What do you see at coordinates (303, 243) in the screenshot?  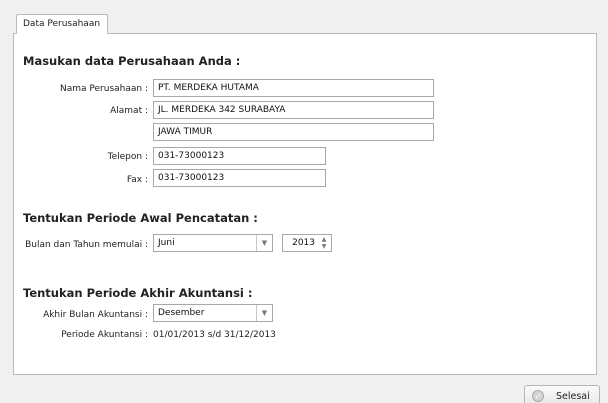 I see `start-year-value: 2013` at bounding box center [303, 243].